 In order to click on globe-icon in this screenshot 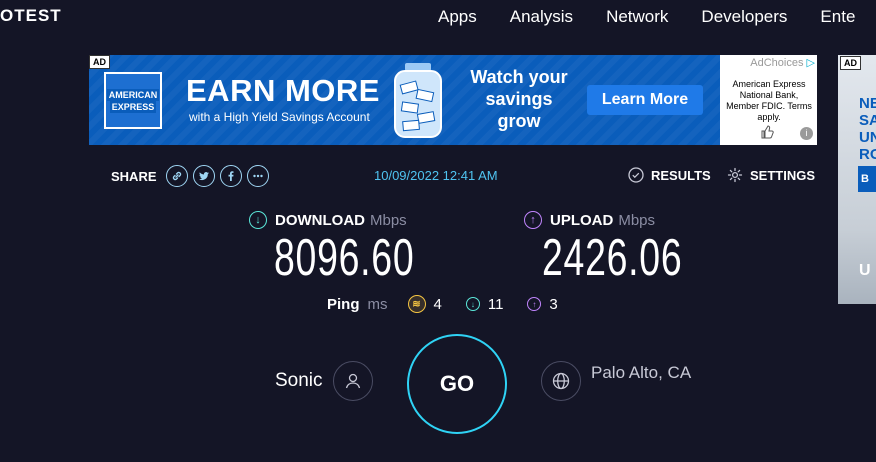, I will do `click(561, 381)`.